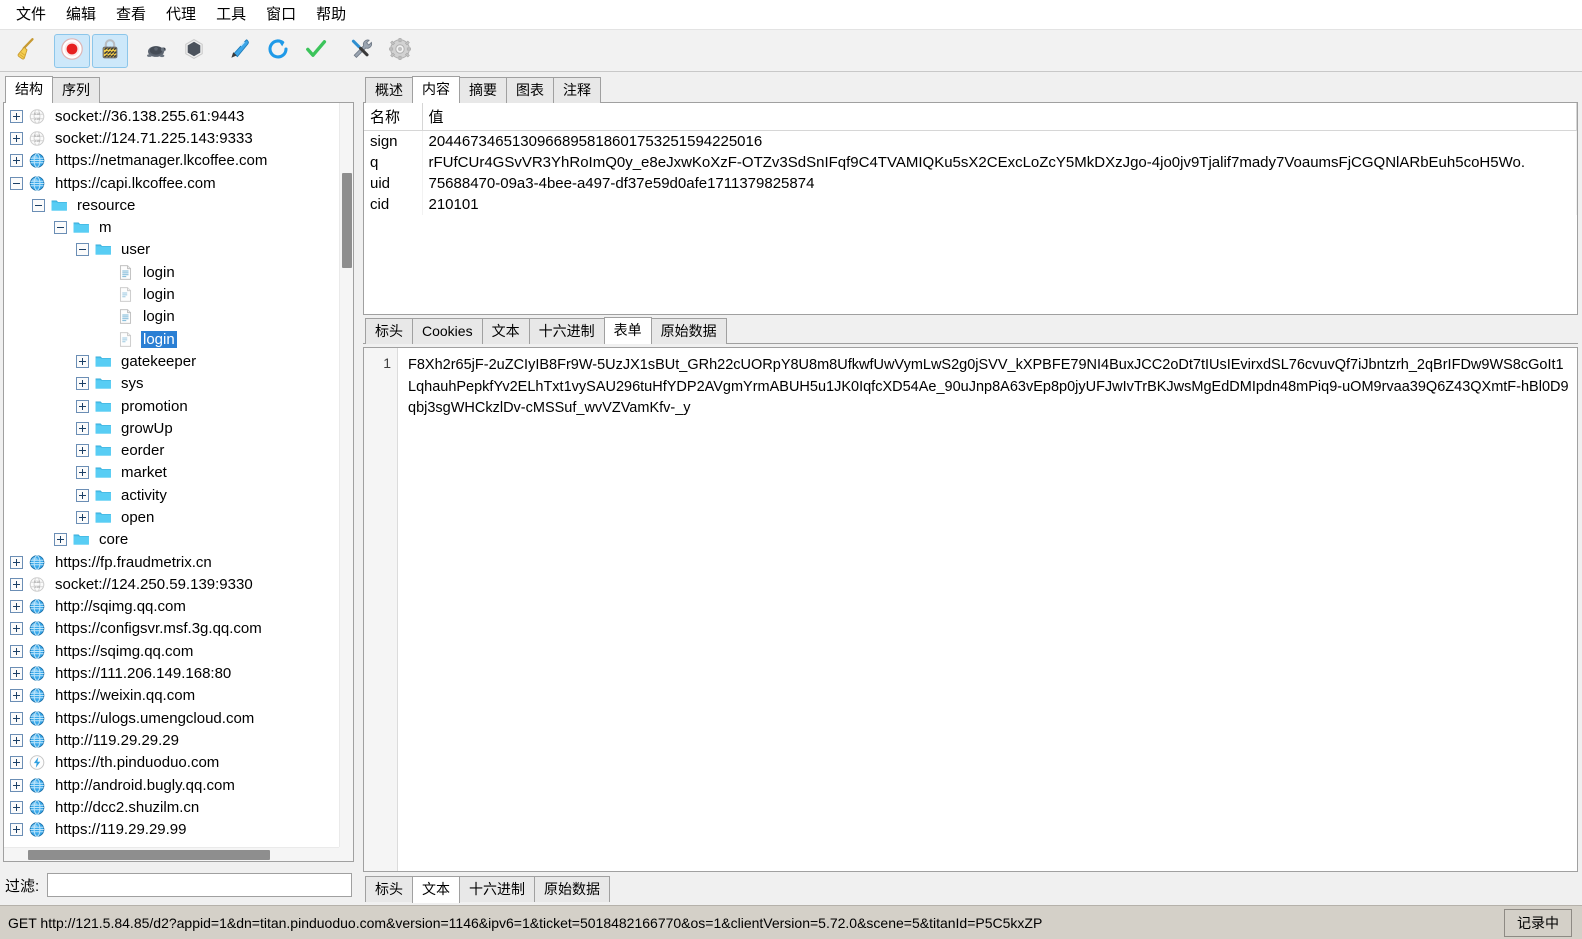  I want to click on request-tab-注释: 注释, so click(577, 90).